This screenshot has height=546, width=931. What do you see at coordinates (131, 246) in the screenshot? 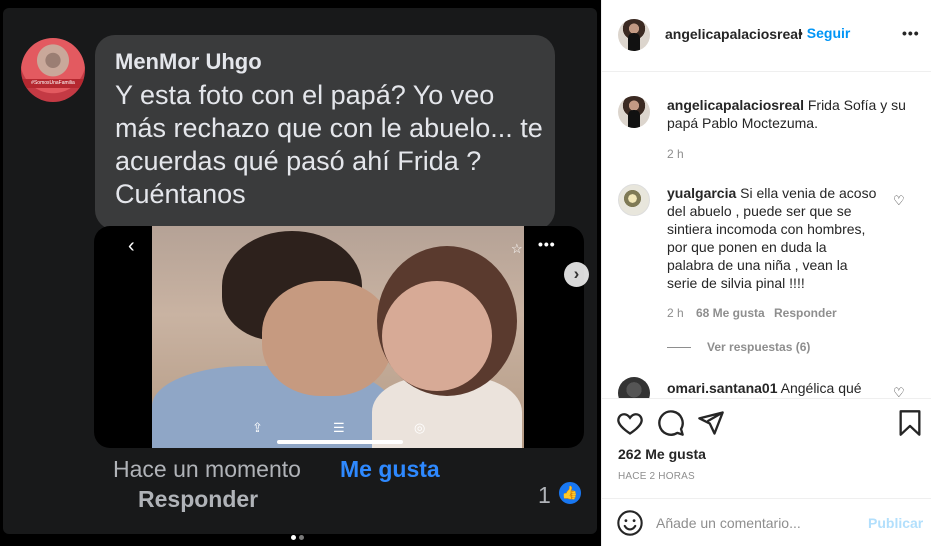
I see `back-icon: ‹` at bounding box center [131, 246].